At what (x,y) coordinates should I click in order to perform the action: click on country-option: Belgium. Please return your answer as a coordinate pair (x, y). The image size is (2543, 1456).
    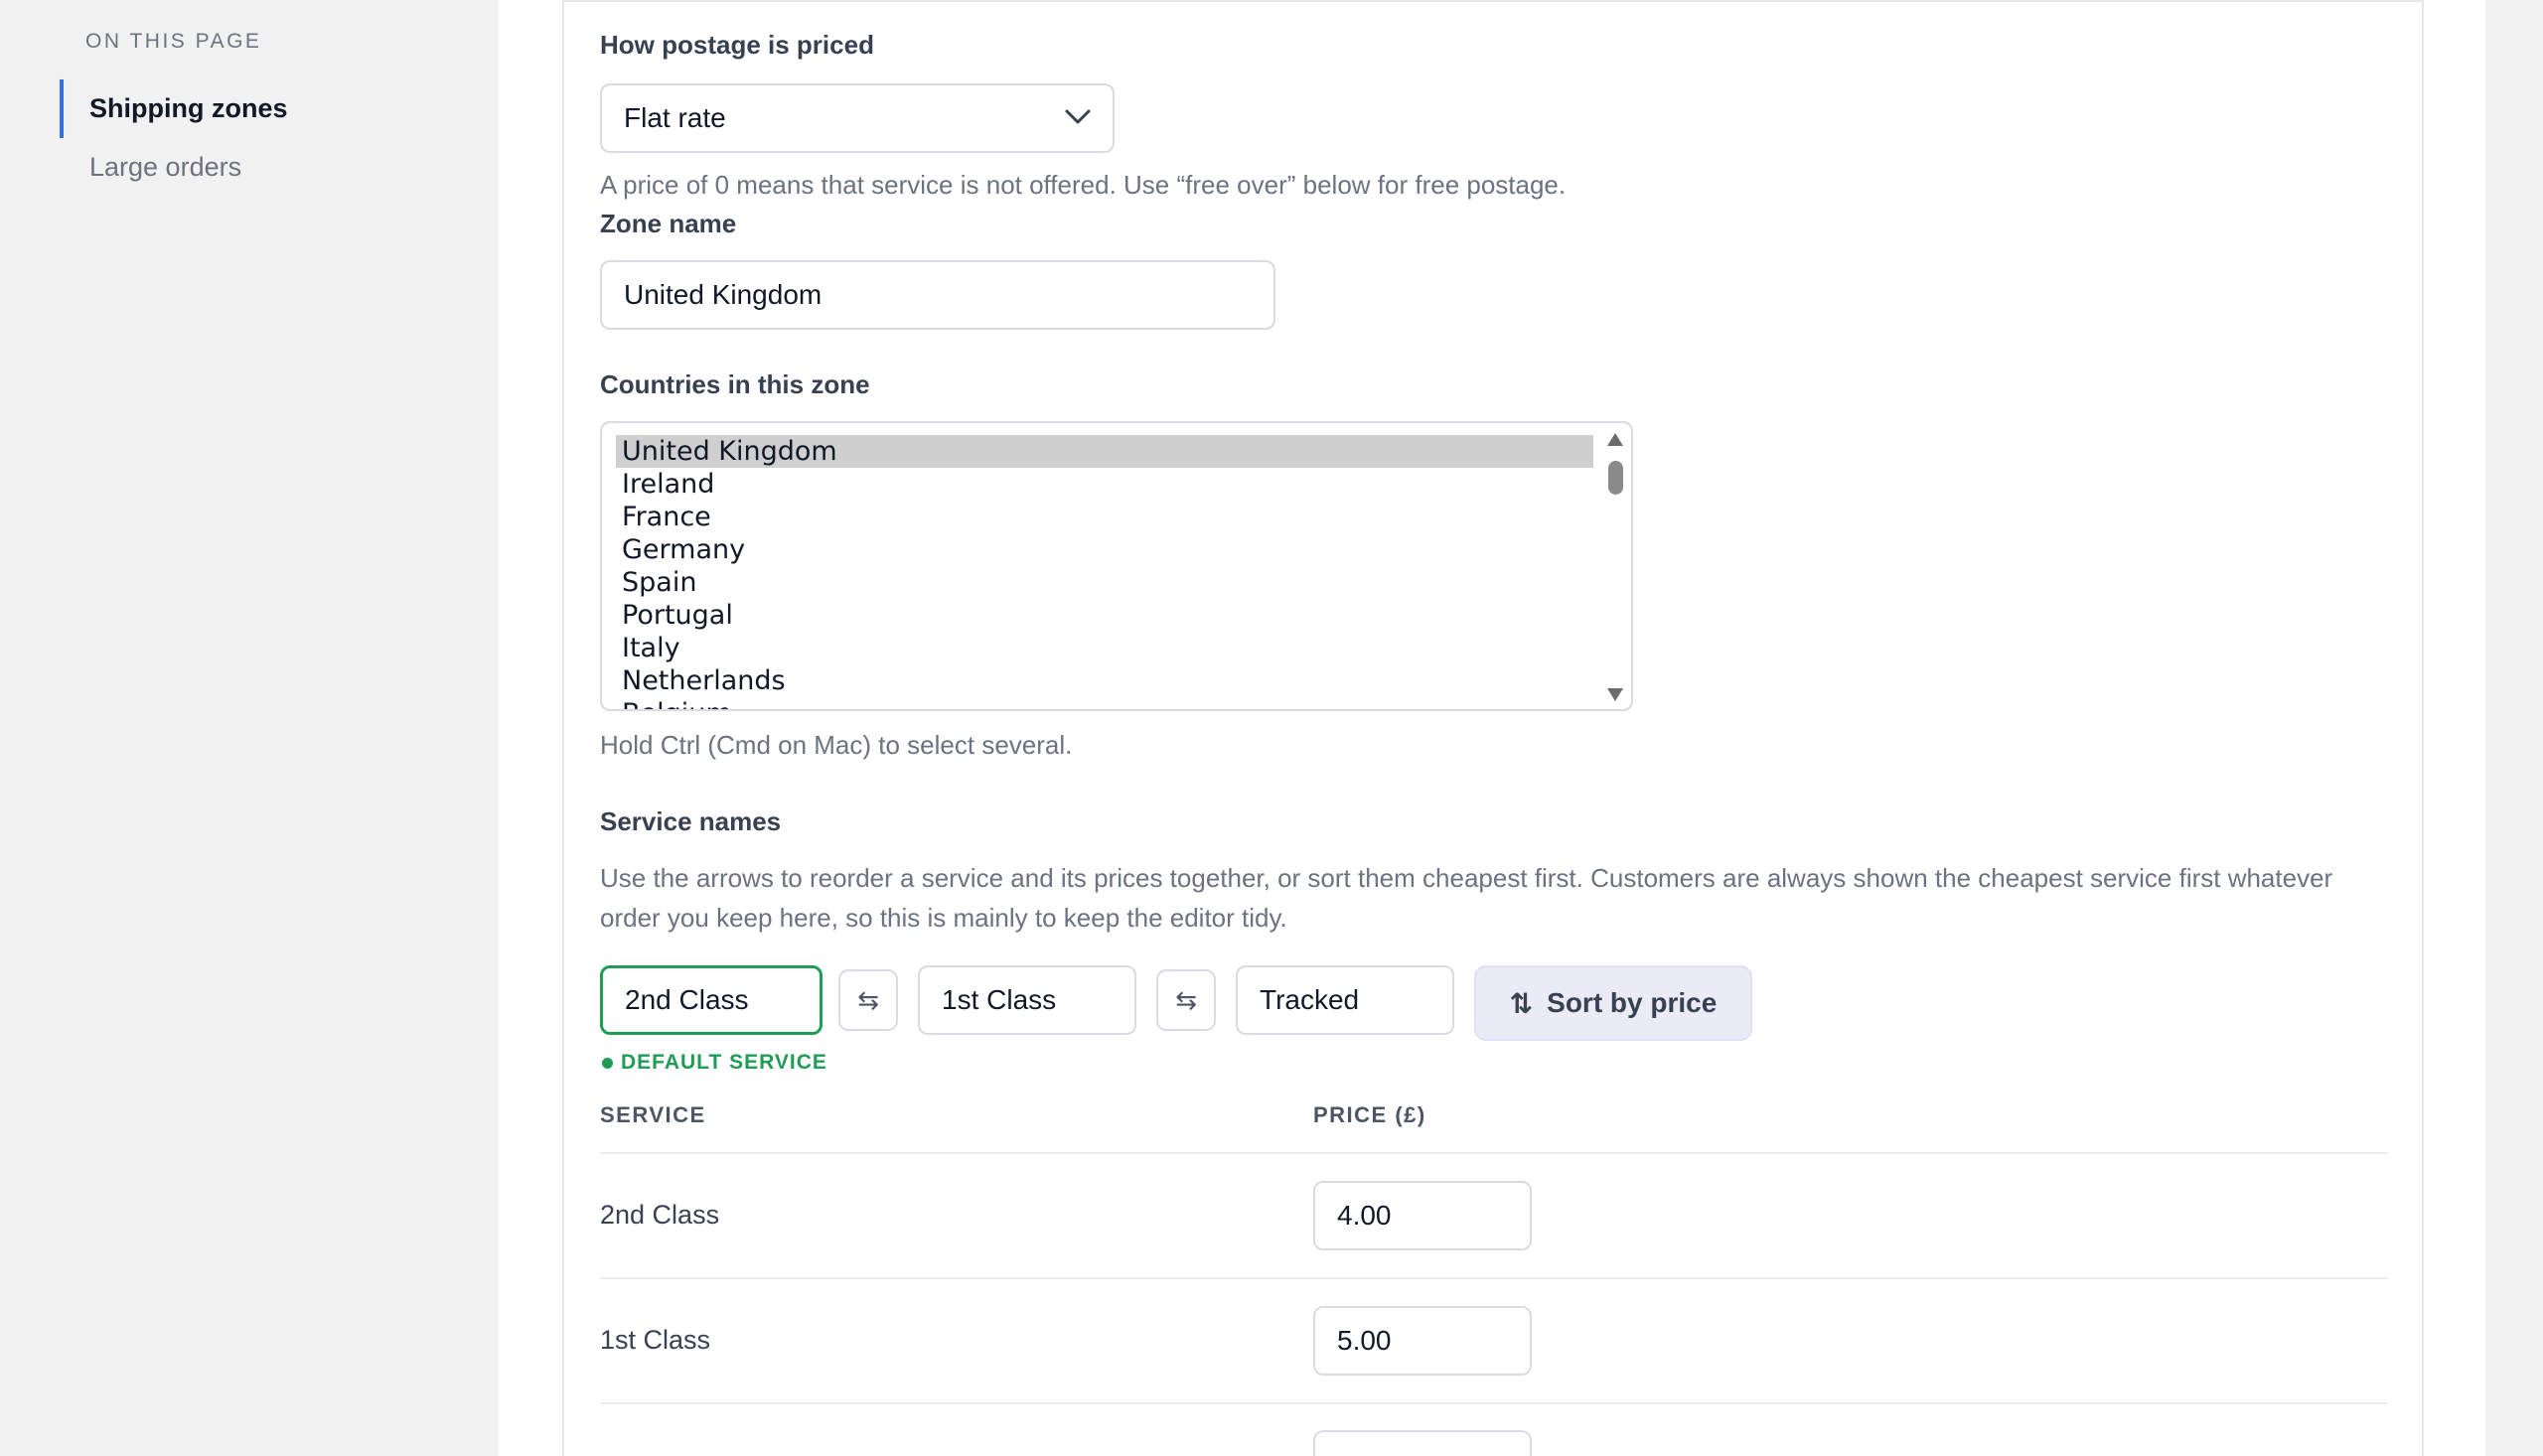
    Looking at the image, I should click on (1104, 703).